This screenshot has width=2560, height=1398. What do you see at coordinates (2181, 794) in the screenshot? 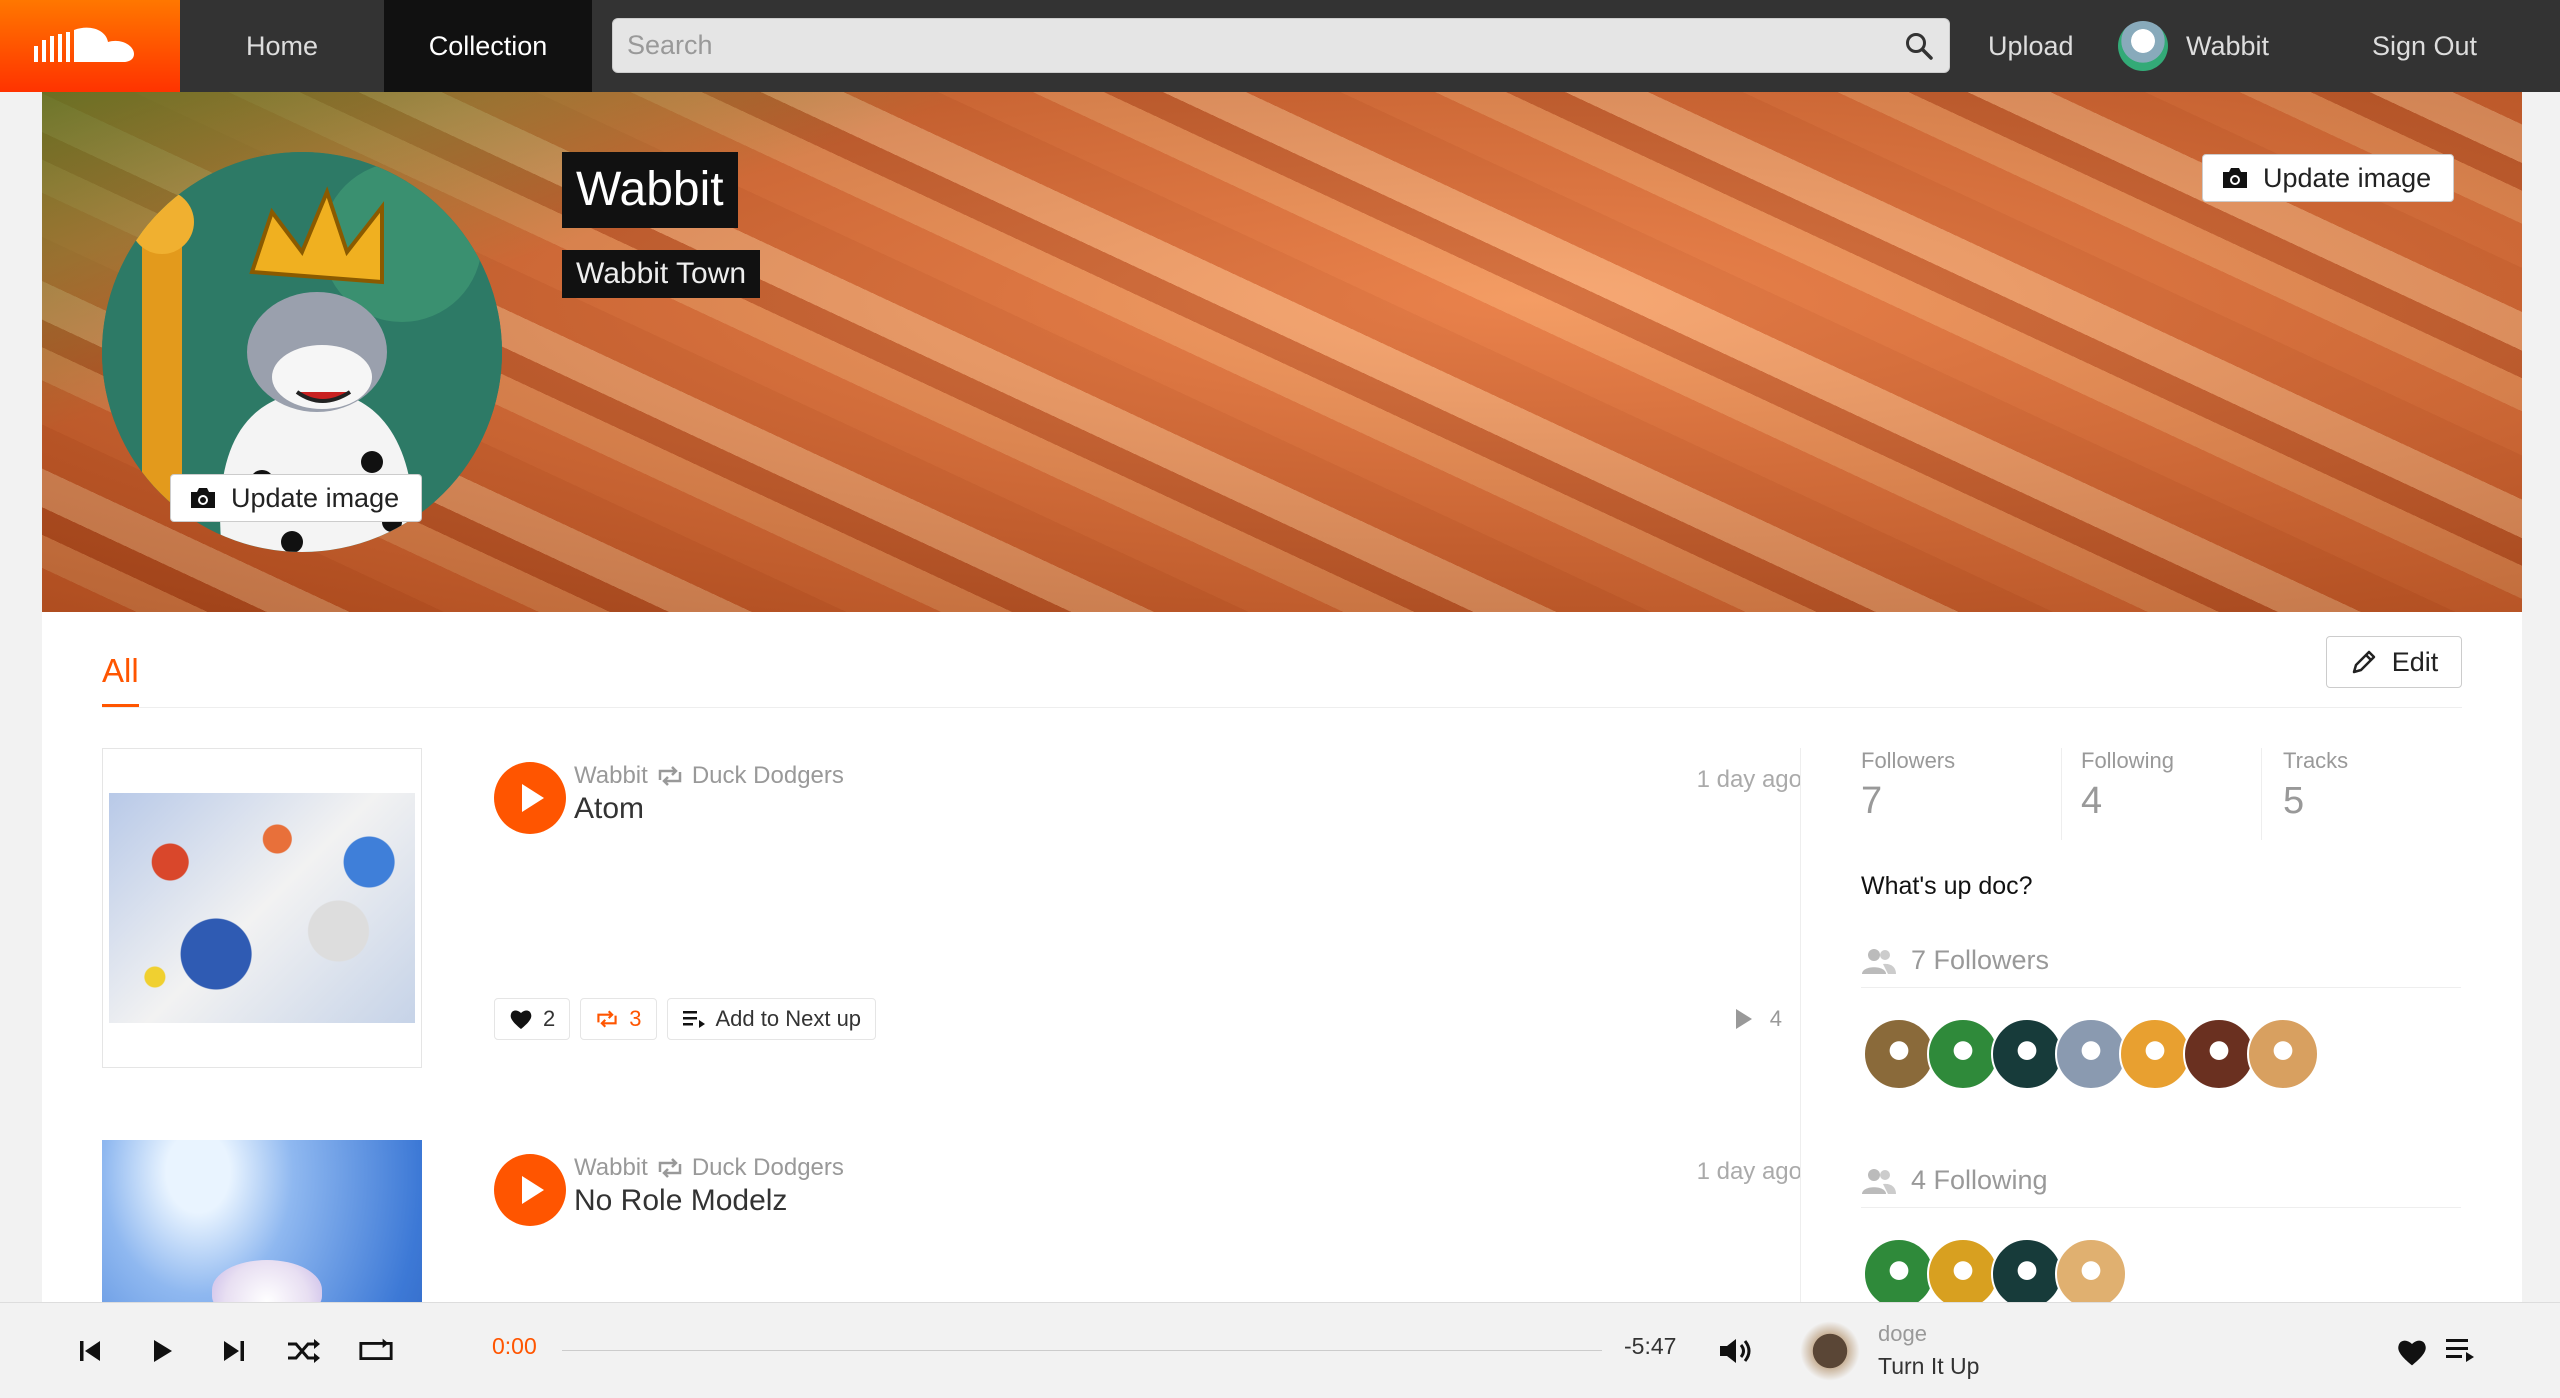
I see `stat-following: Following 4` at bounding box center [2181, 794].